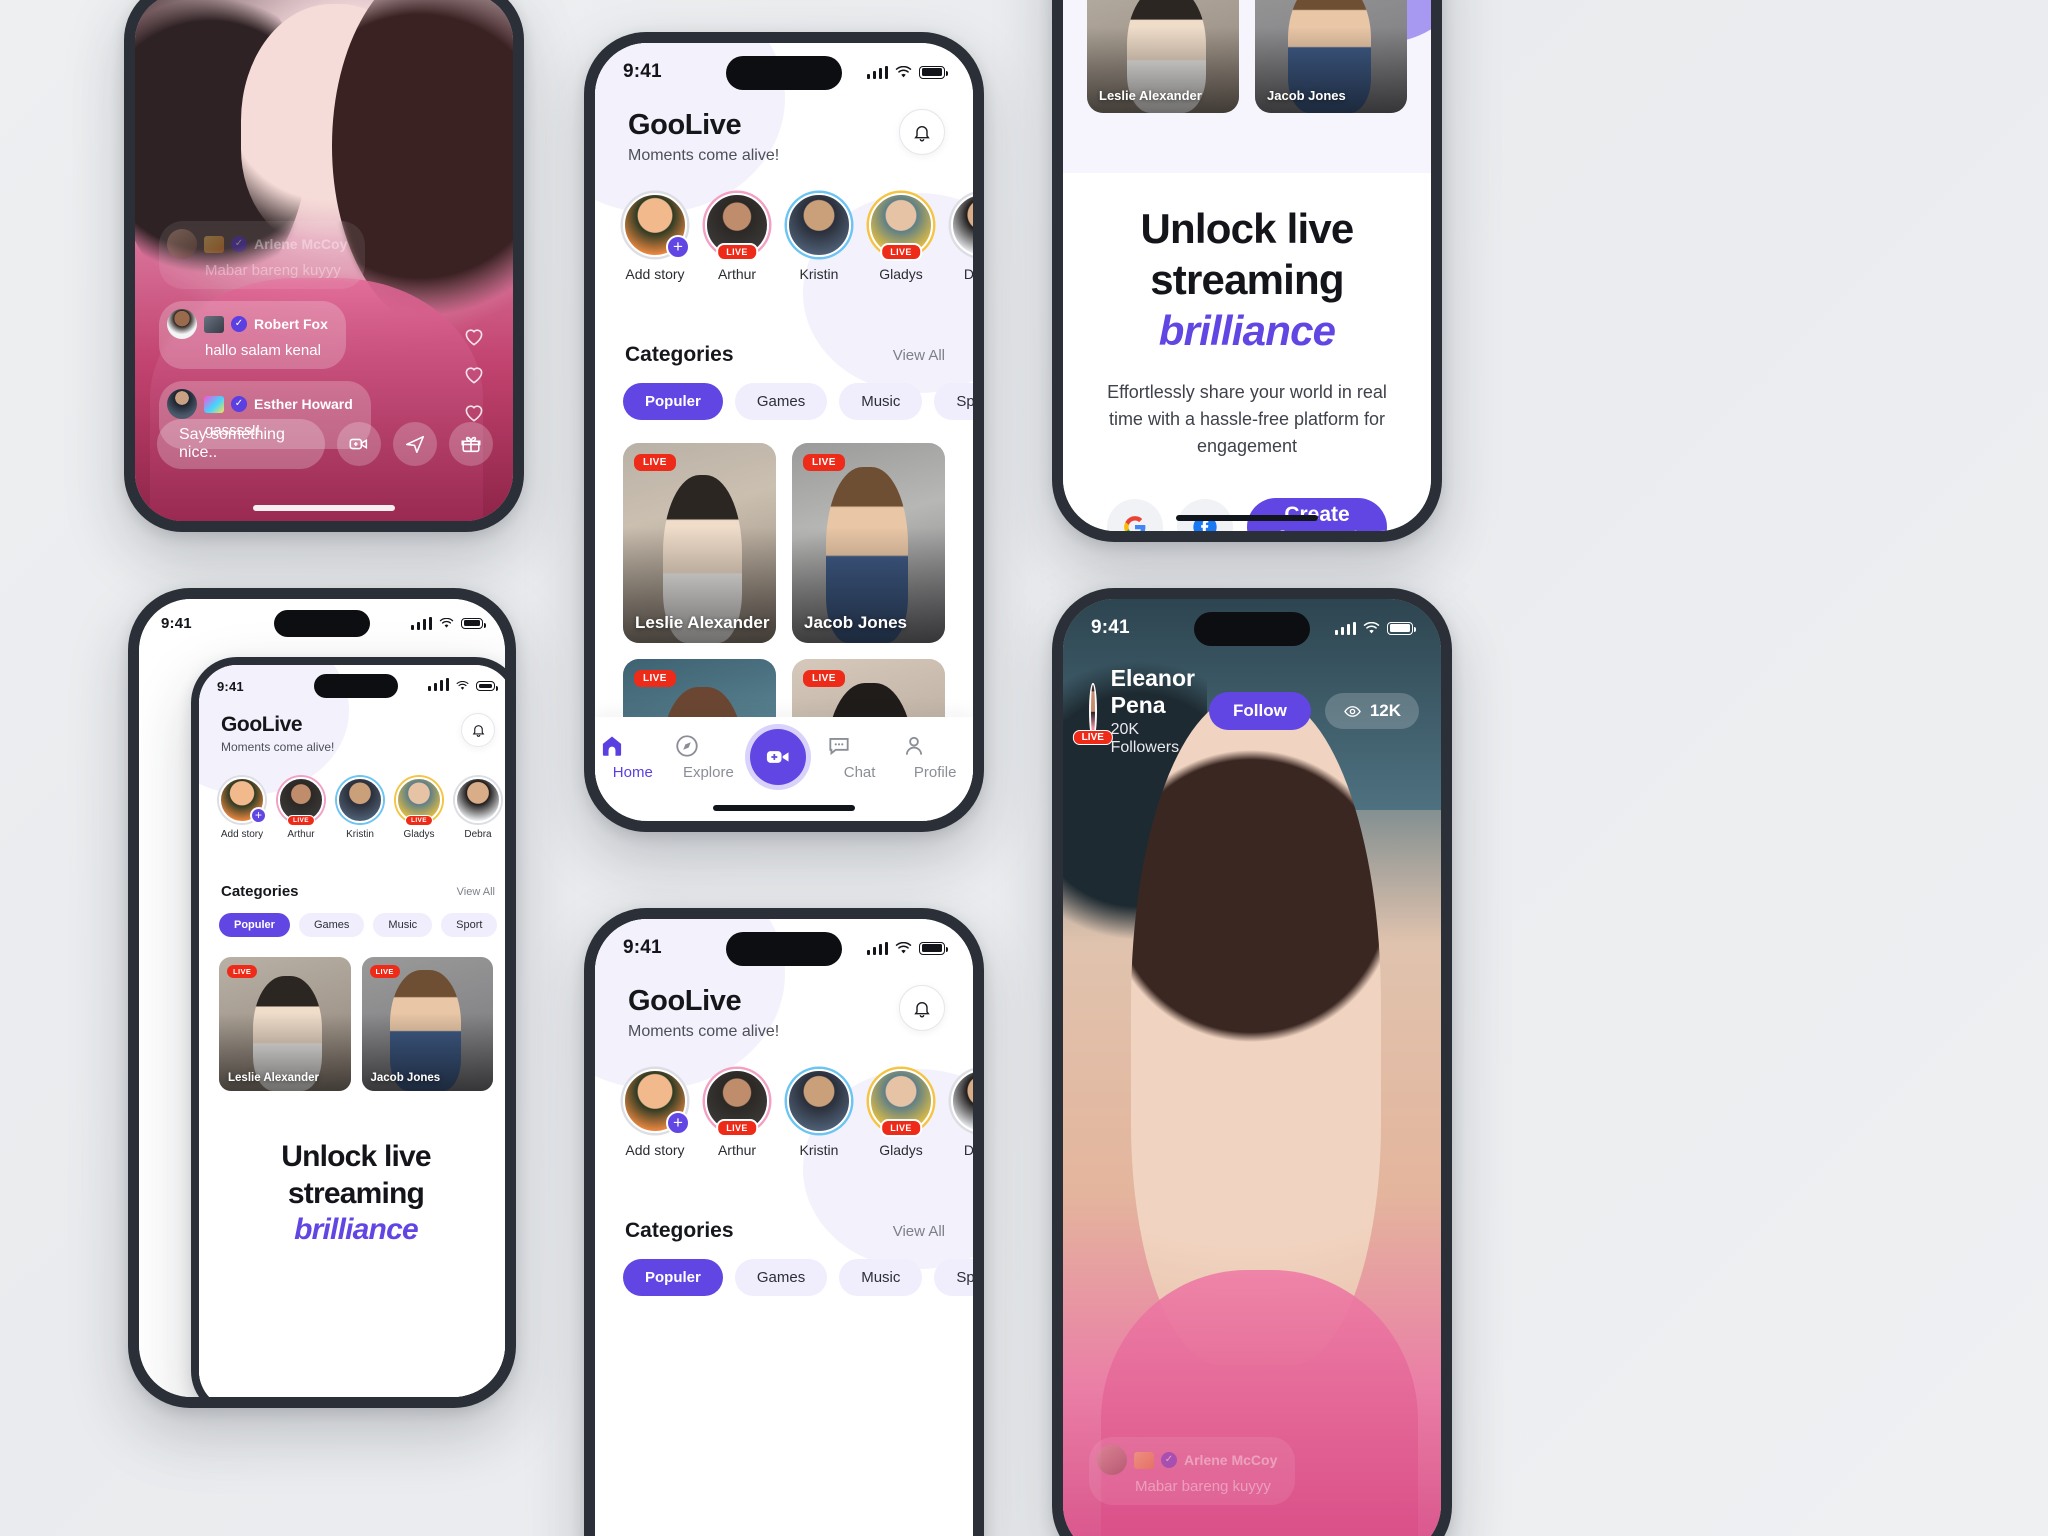 The image size is (2048, 1536). Describe the element at coordinates (687, 746) in the screenshot. I see `compass-icon` at that location.